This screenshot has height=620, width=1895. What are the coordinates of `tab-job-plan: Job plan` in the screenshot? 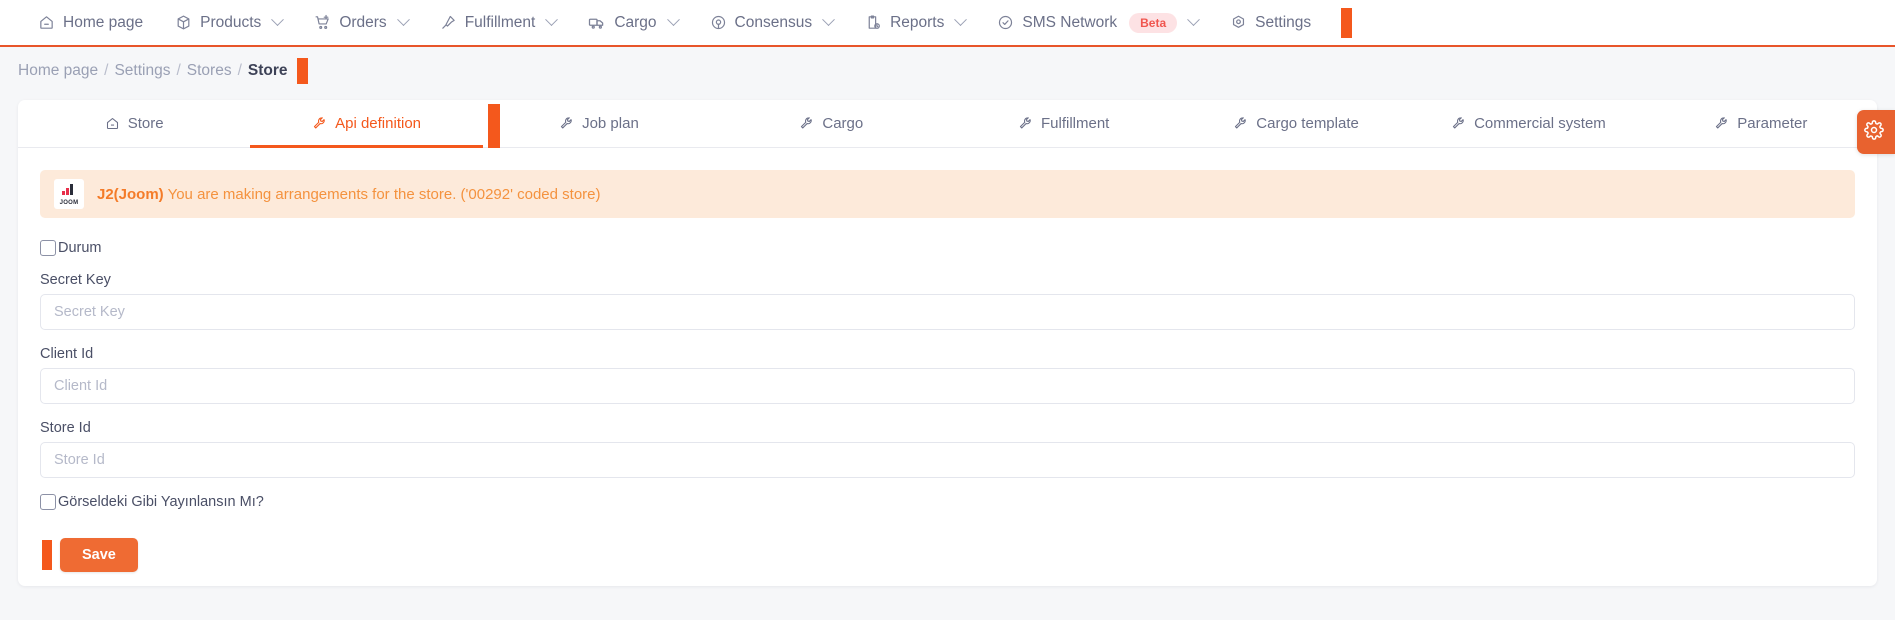 It's located at (599, 123).